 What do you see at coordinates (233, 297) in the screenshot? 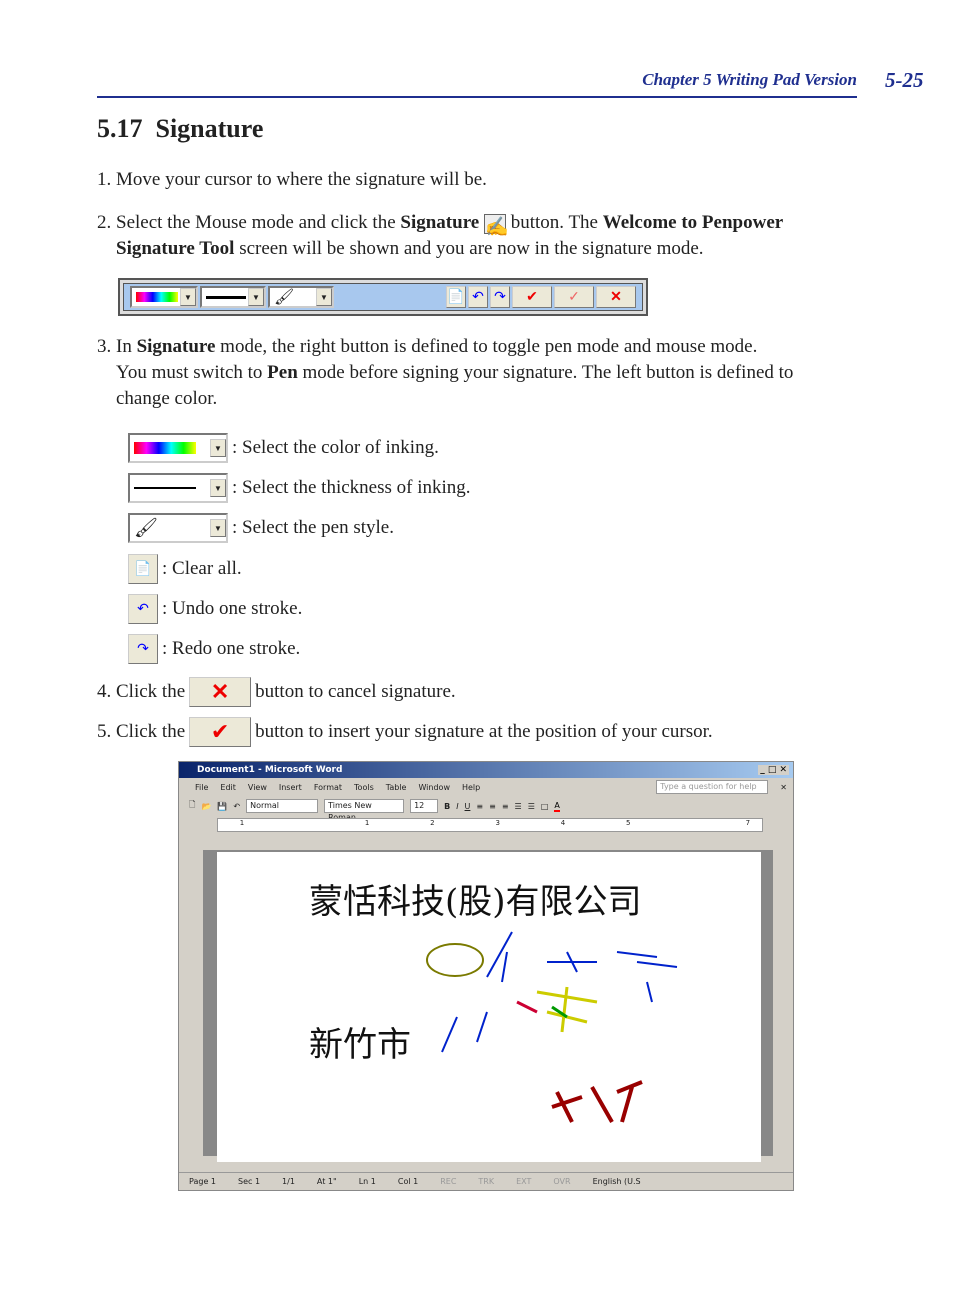
I see `thickness-select: ▼` at bounding box center [233, 297].